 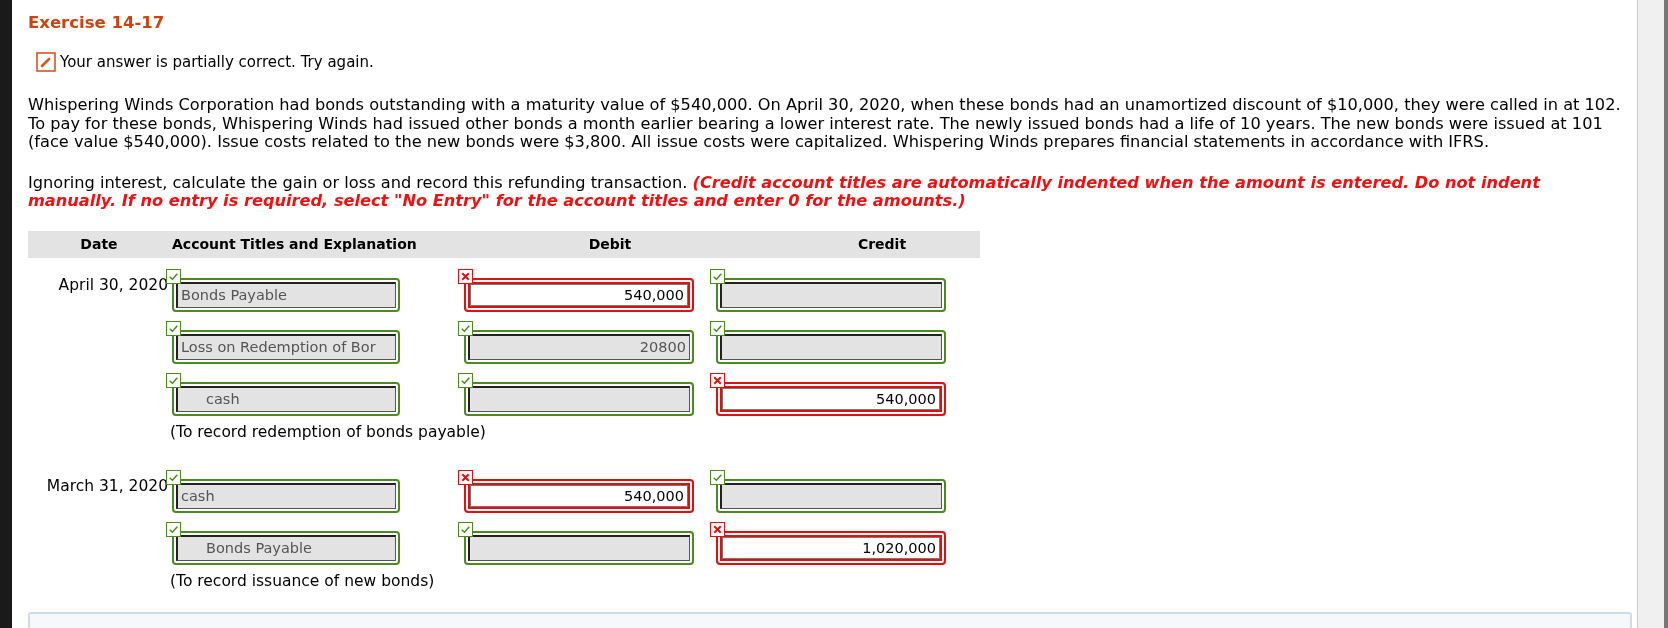 What do you see at coordinates (302, 580) in the screenshot?
I see `entry-explanation: (To record issuance of new bonds)` at bounding box center [302, 580].